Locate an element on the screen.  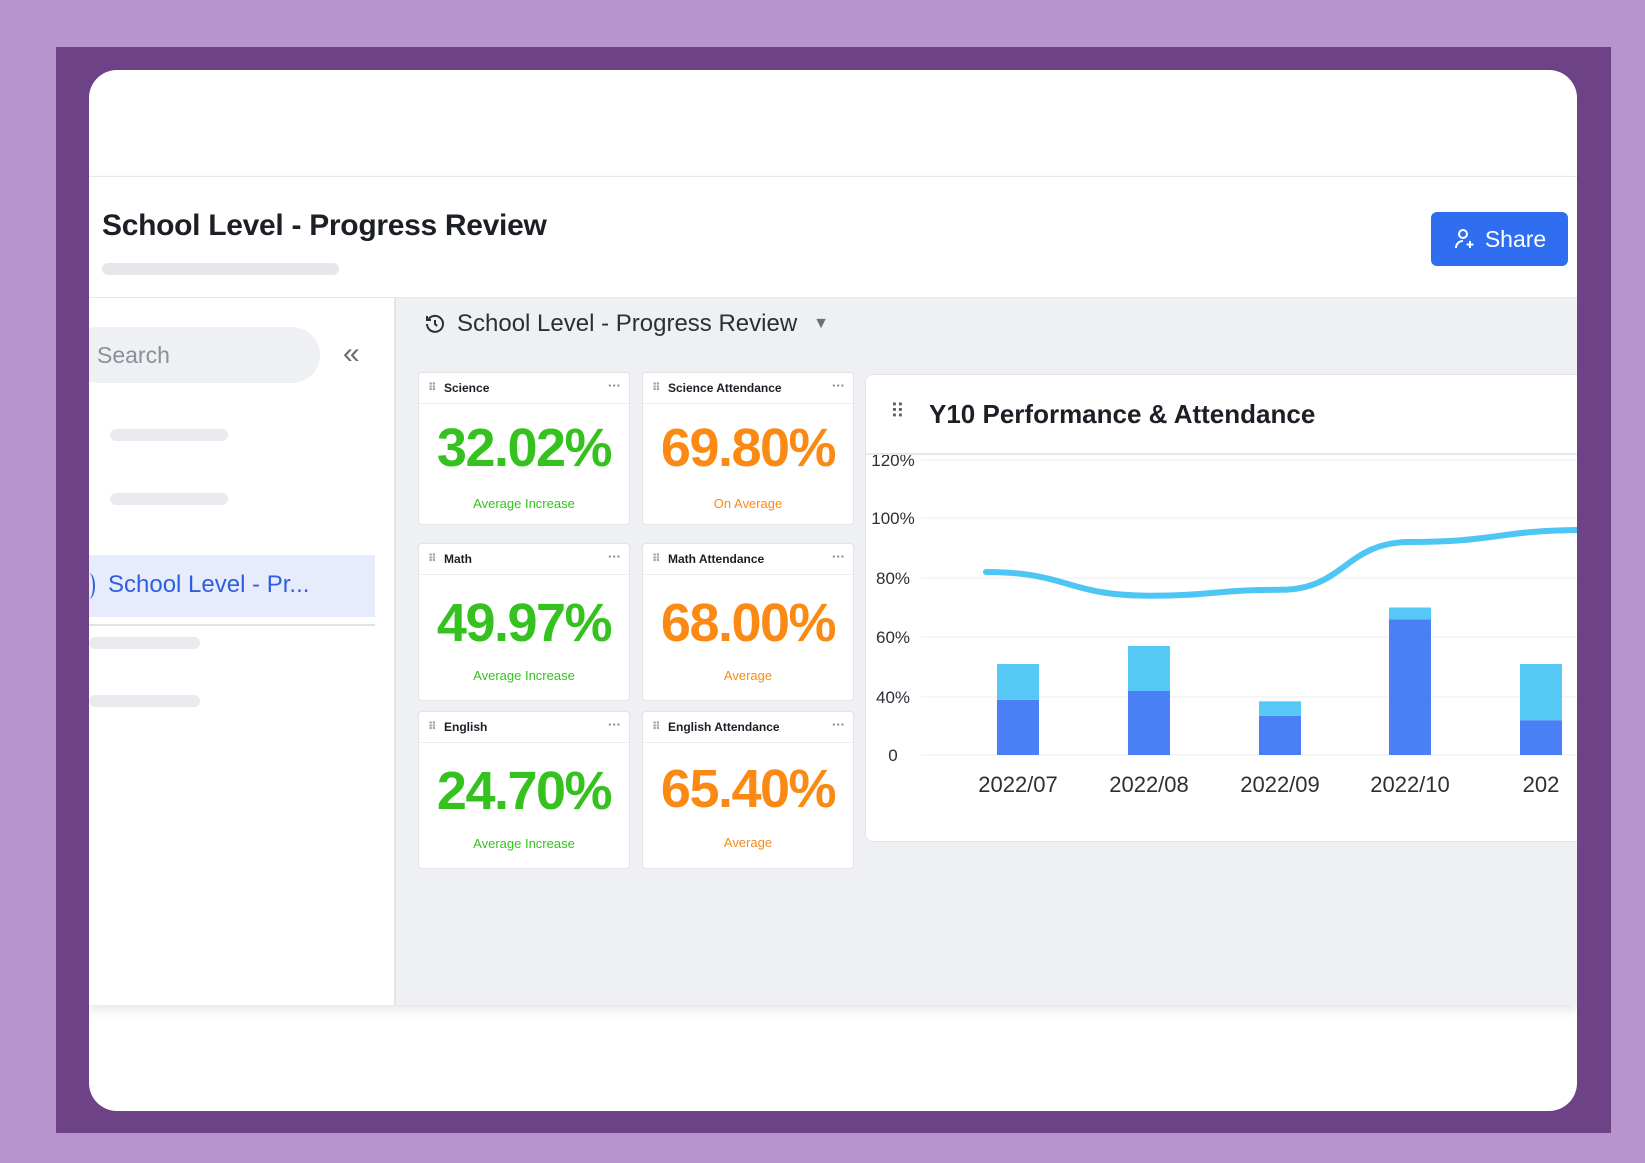
x-tick-label: 2022/08 is located at coordinates (1149, 784).